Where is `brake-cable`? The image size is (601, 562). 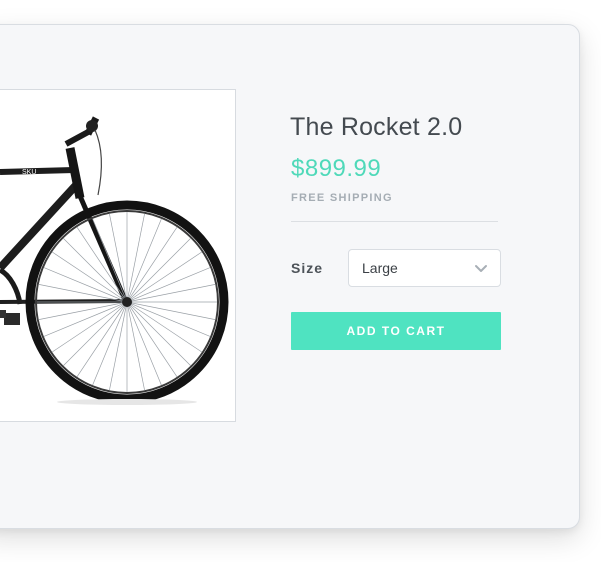
brake-cable is located at coordinates (98, 162).